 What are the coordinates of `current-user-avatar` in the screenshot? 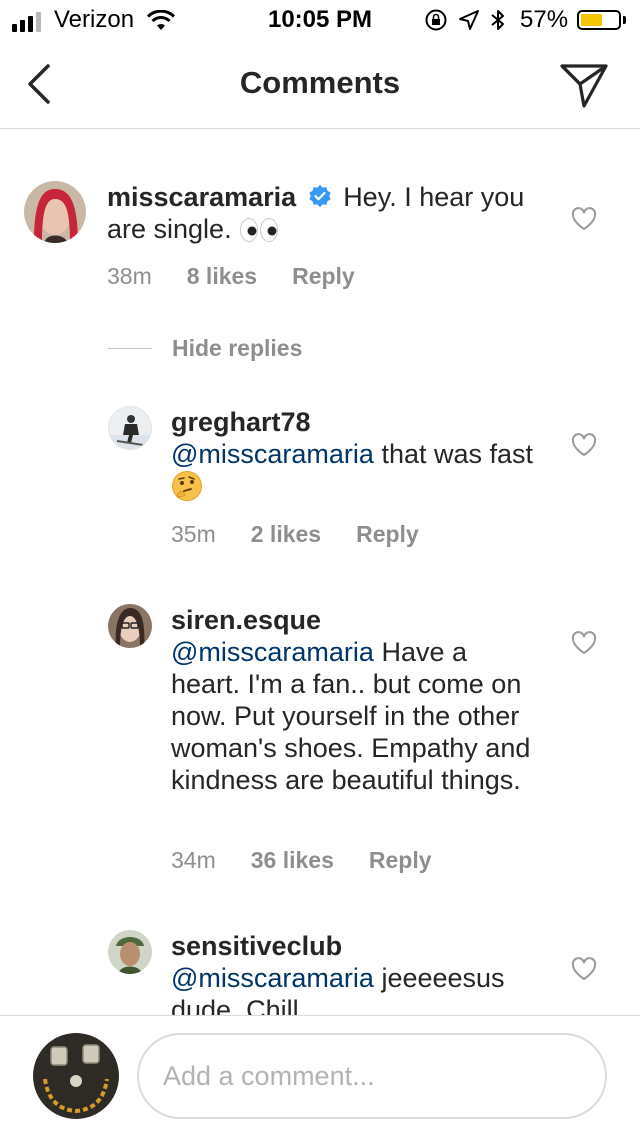 It's located at (76, 1076).